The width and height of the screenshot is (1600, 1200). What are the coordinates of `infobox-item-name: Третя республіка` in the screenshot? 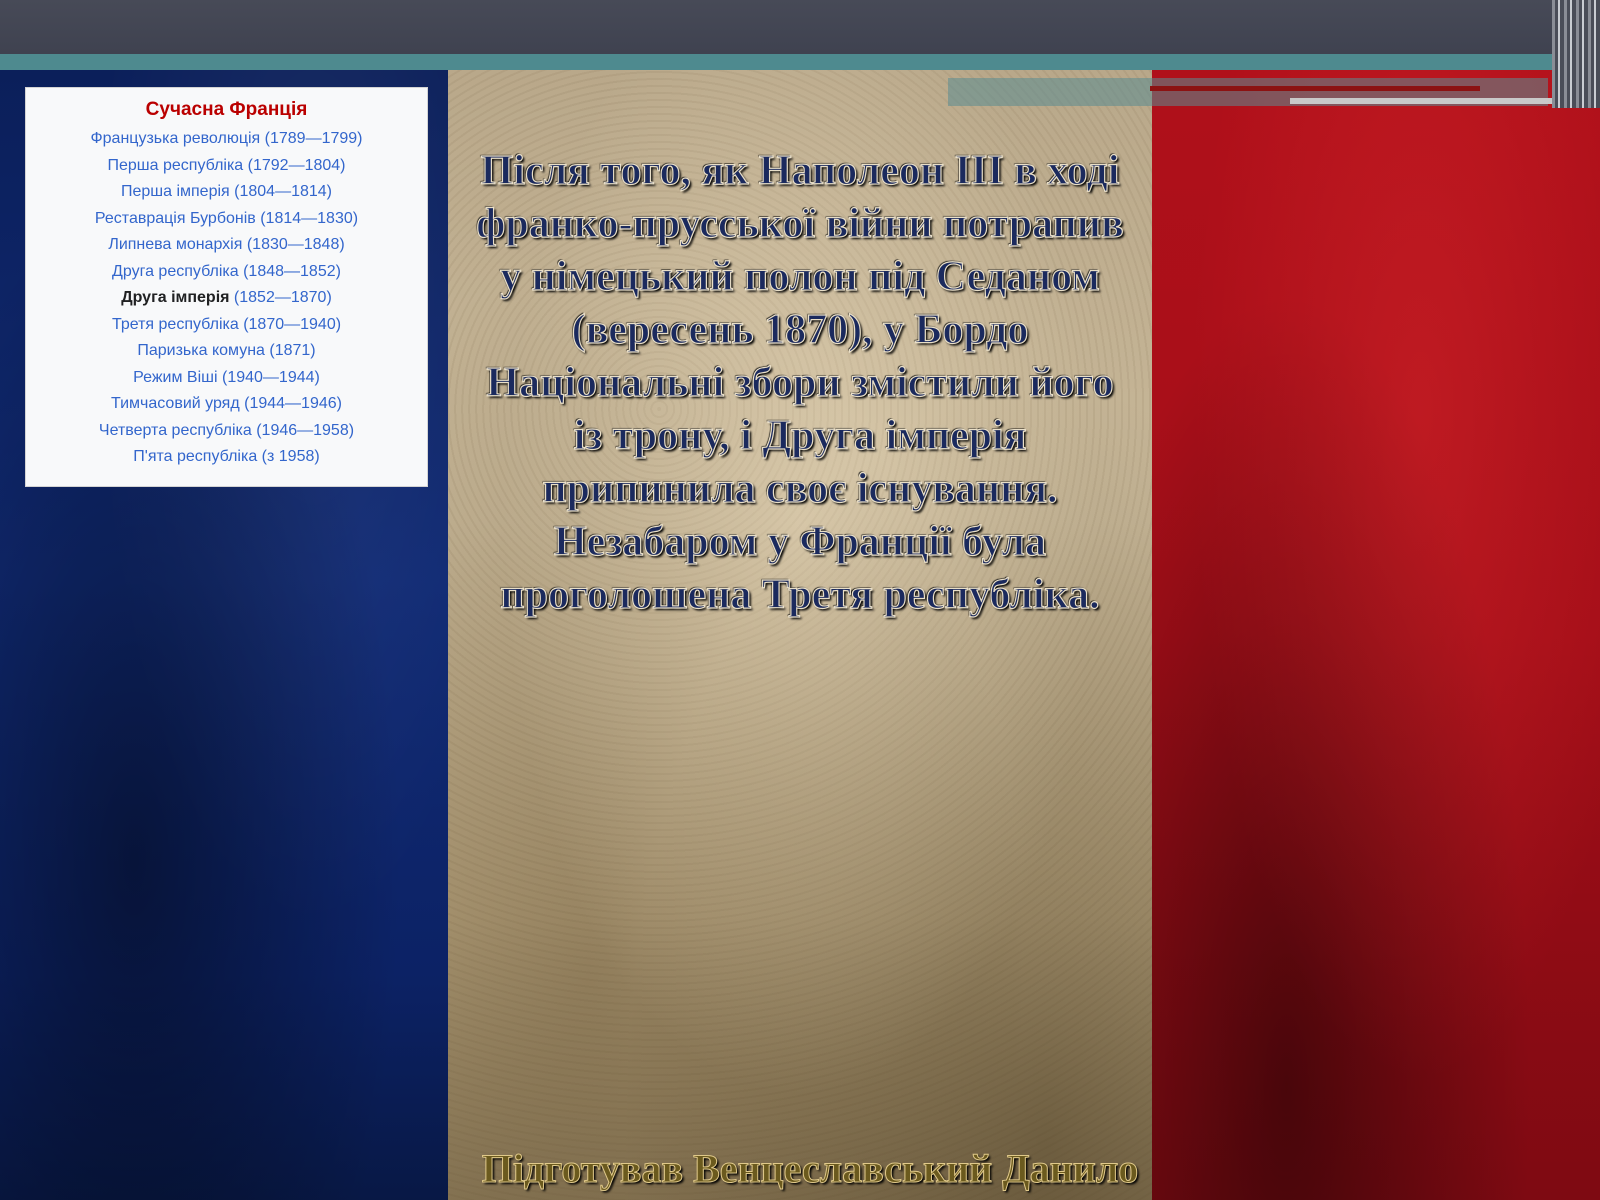 It's located at (175, 324).